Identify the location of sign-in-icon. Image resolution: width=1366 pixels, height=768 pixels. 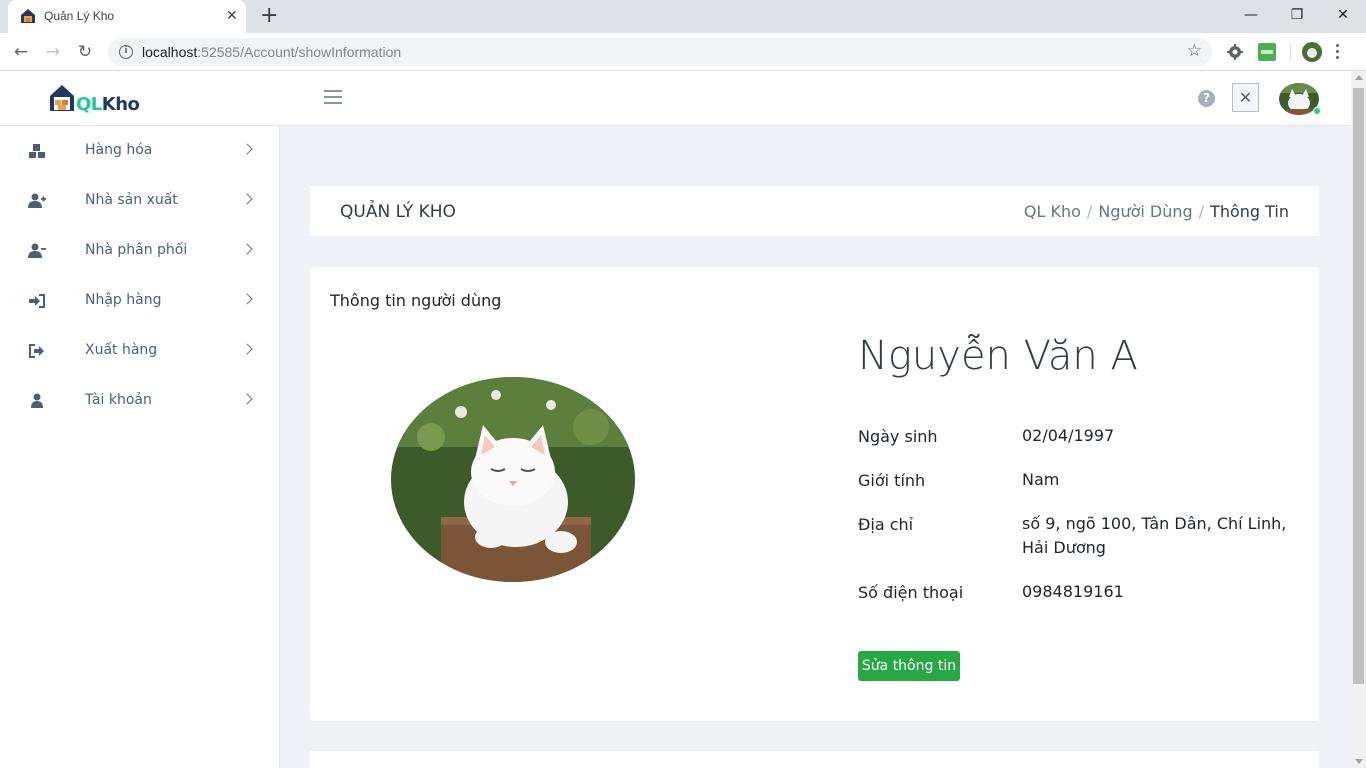
(37, 301).